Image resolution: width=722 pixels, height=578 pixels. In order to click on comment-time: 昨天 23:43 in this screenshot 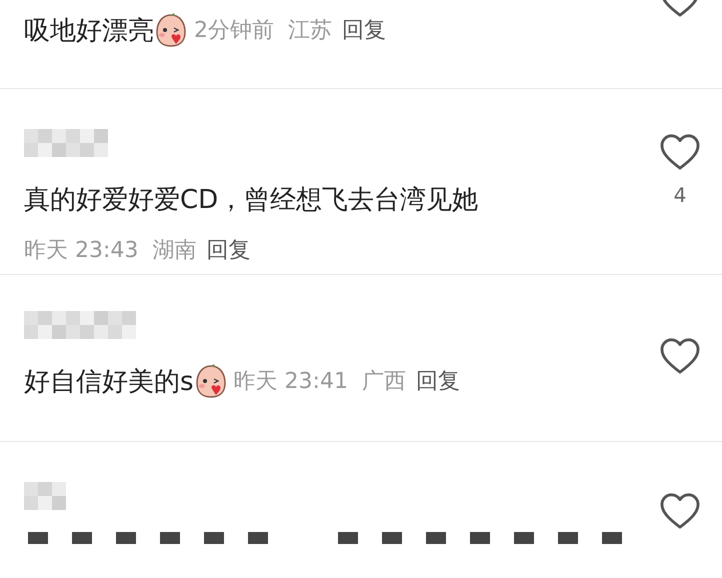, I will do `click(81, 251)`.